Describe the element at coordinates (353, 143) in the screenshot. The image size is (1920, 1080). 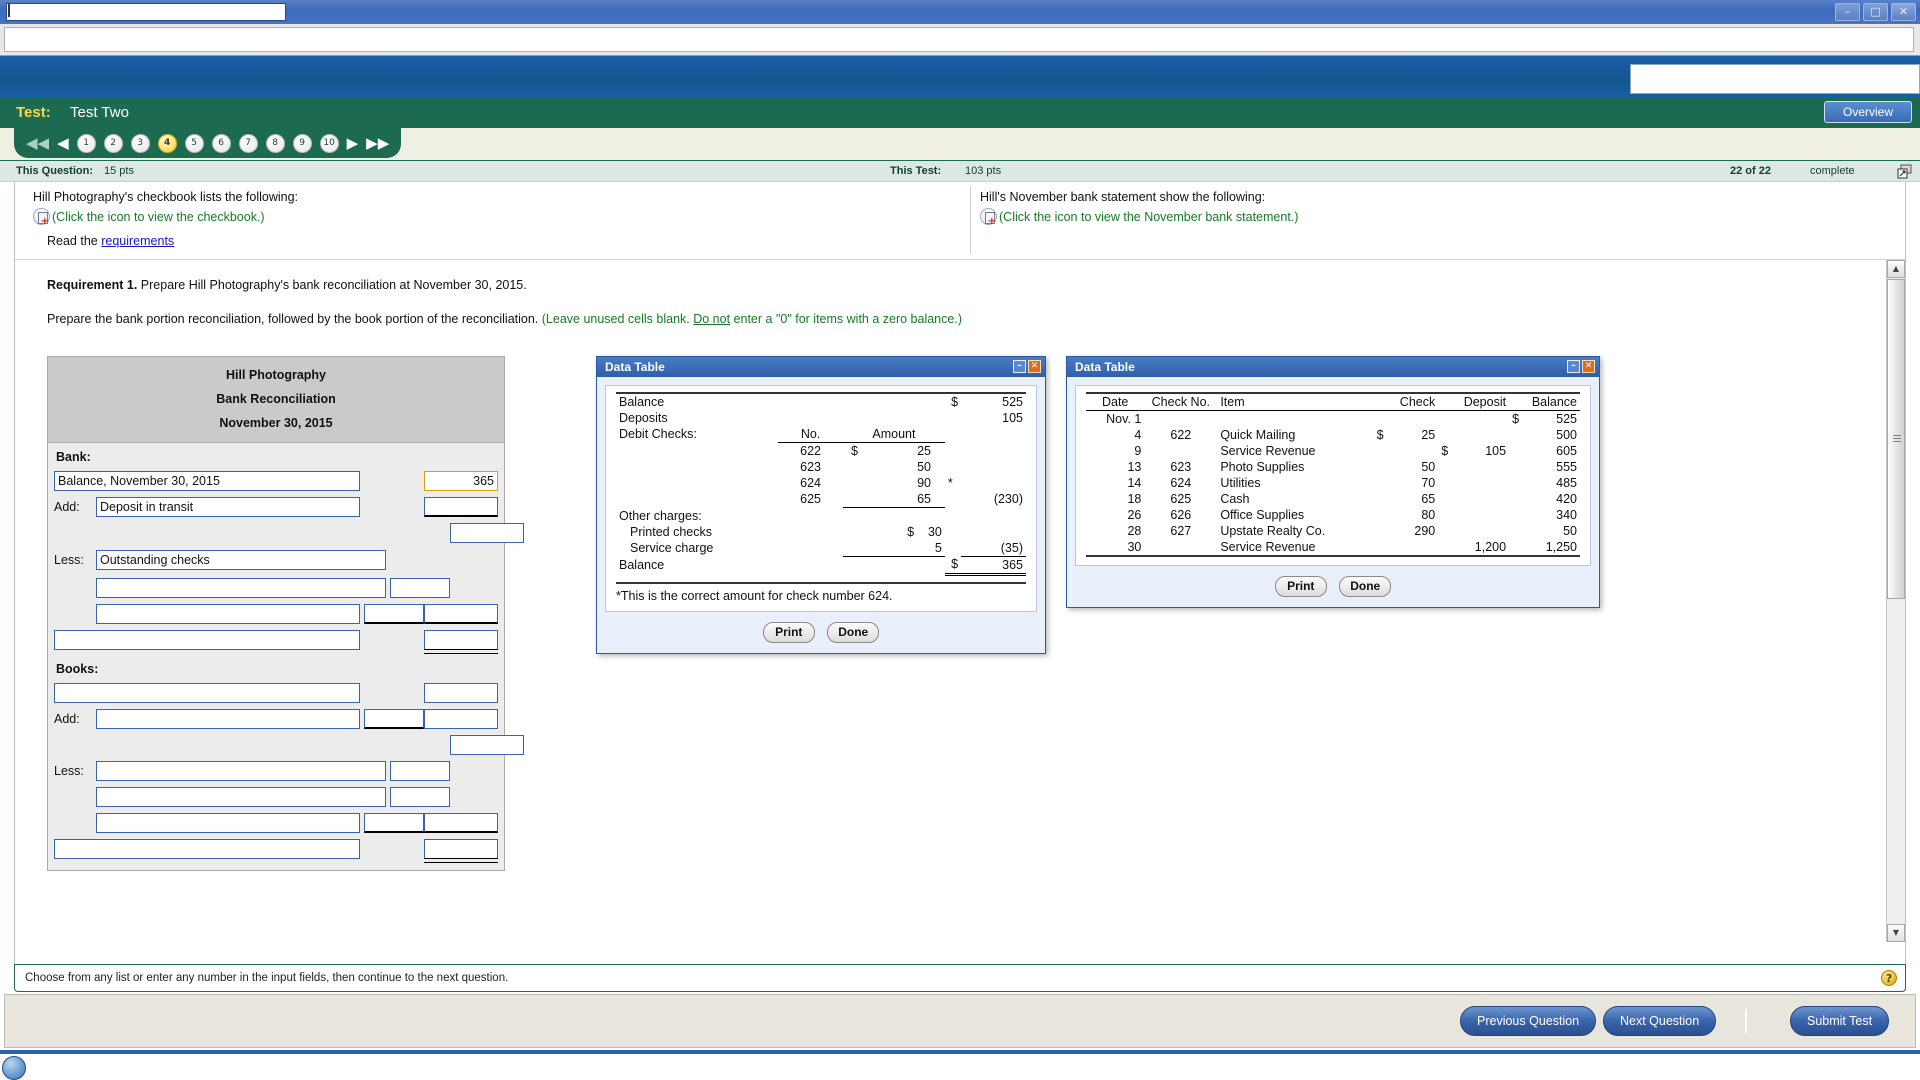
I see `next-question-icon: ▶` at that location.